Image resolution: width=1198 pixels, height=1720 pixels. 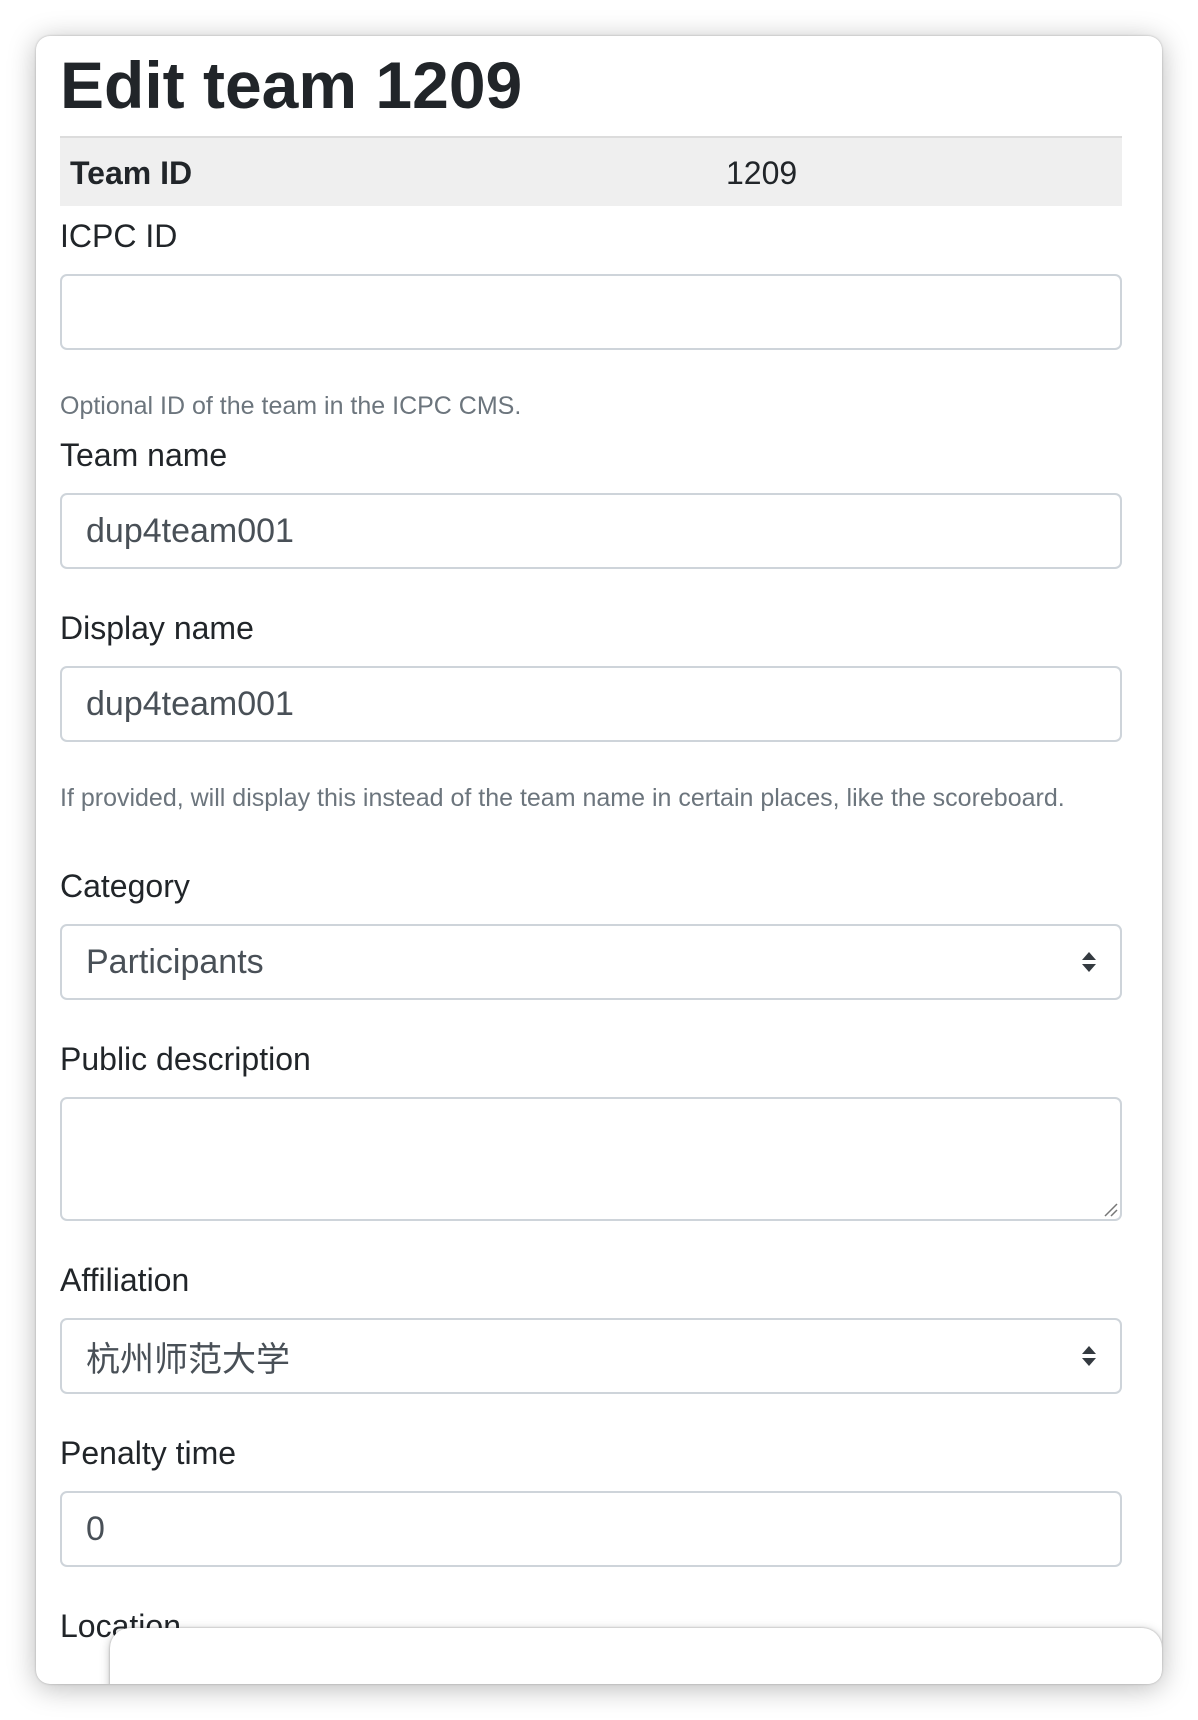 What do you see at coordinates (125, 1280) in the screenshot?
I see `affiliation-label: Affiliation` at bounding box center [125, 1280].